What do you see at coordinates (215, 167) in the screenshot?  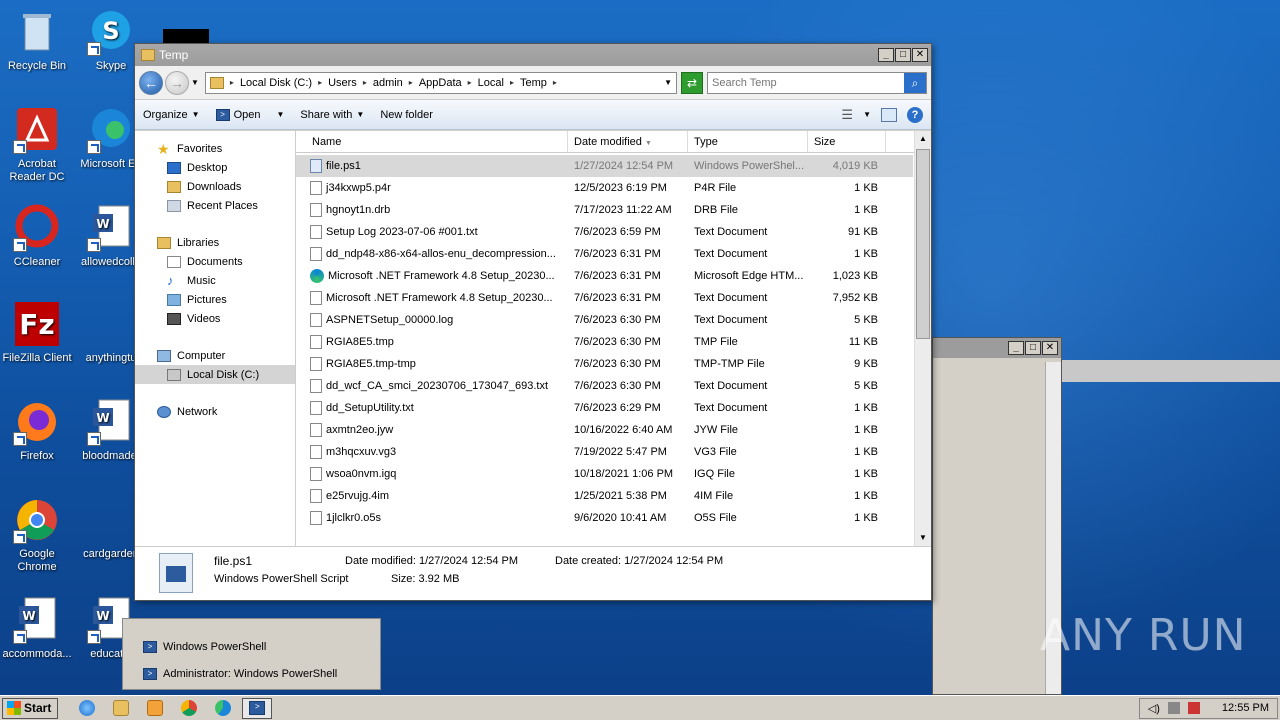 I see `nav-desktop: Desktop` at bounding box center [215, 167].